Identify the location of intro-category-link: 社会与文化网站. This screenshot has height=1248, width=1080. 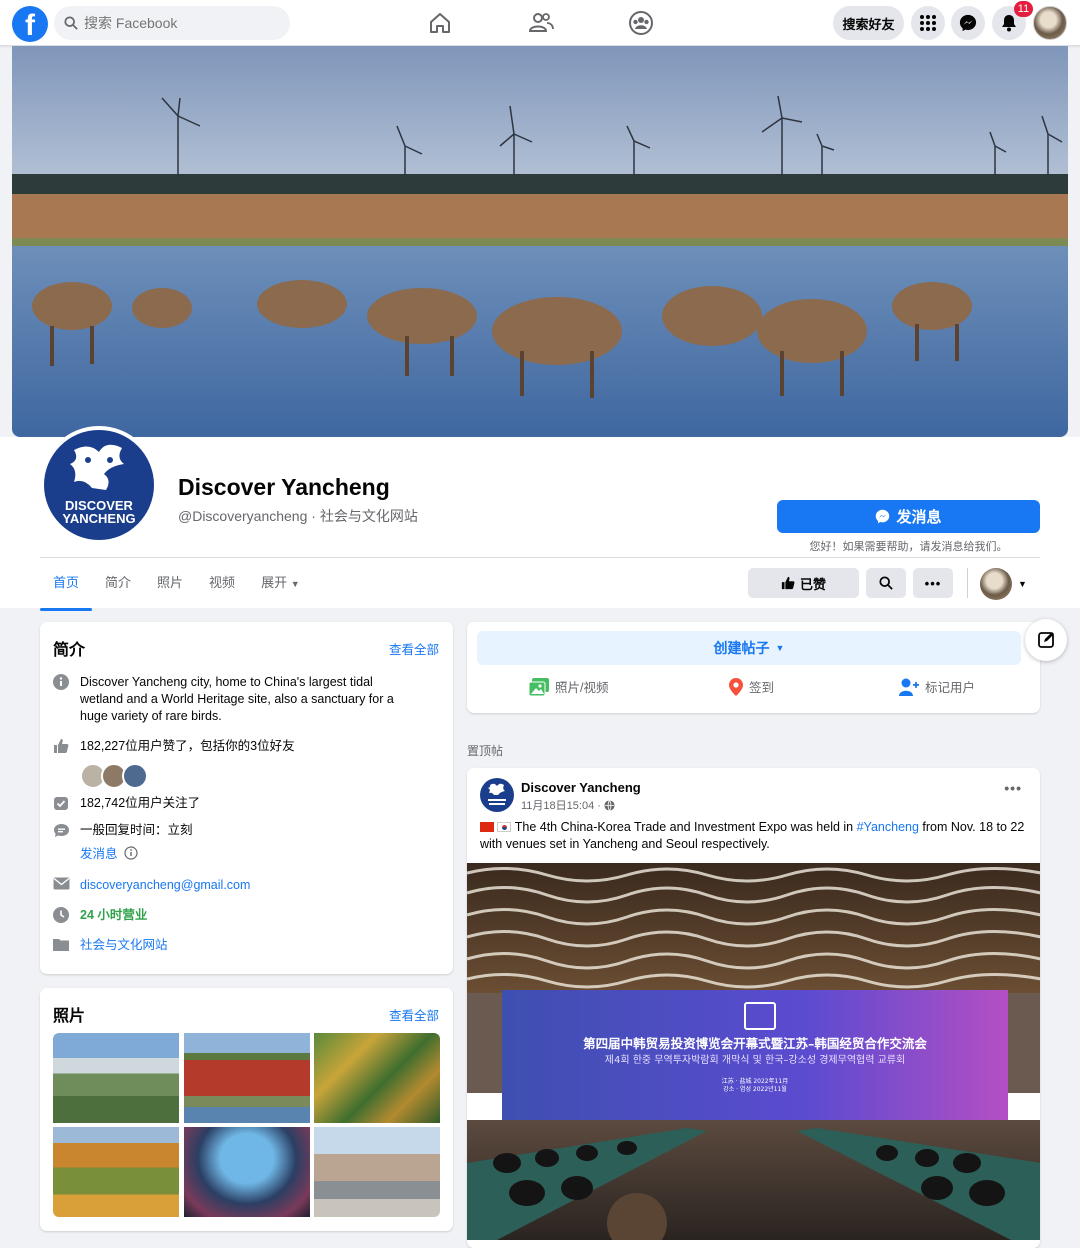
(124, 945).